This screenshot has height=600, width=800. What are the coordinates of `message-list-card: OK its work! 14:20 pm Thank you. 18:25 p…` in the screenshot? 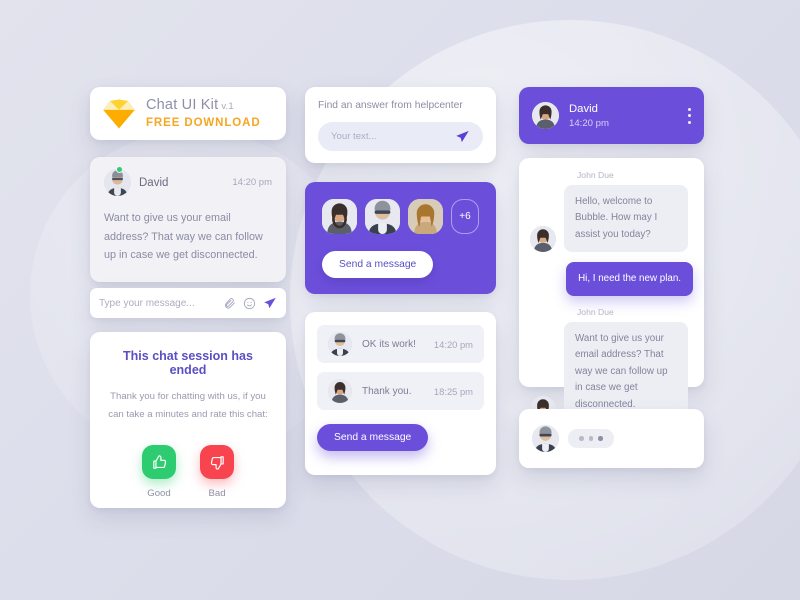 It's located at (400, 393).